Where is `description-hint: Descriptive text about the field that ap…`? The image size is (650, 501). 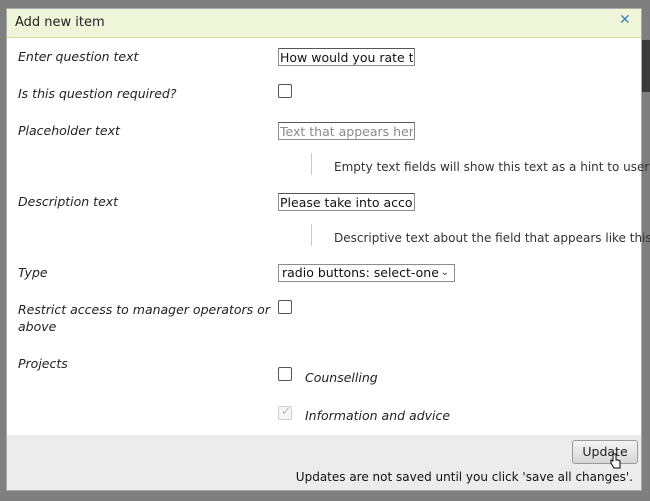 description-hint: Descriptive text about the field that ap… is located at coordinates (492, 238).